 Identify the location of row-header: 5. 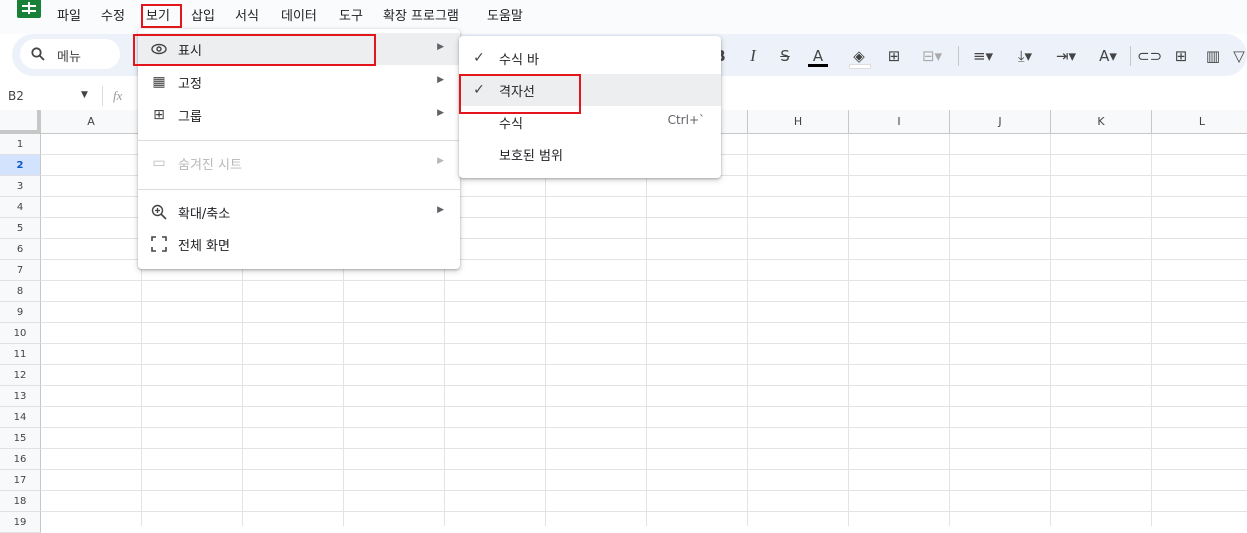
(20, 228).